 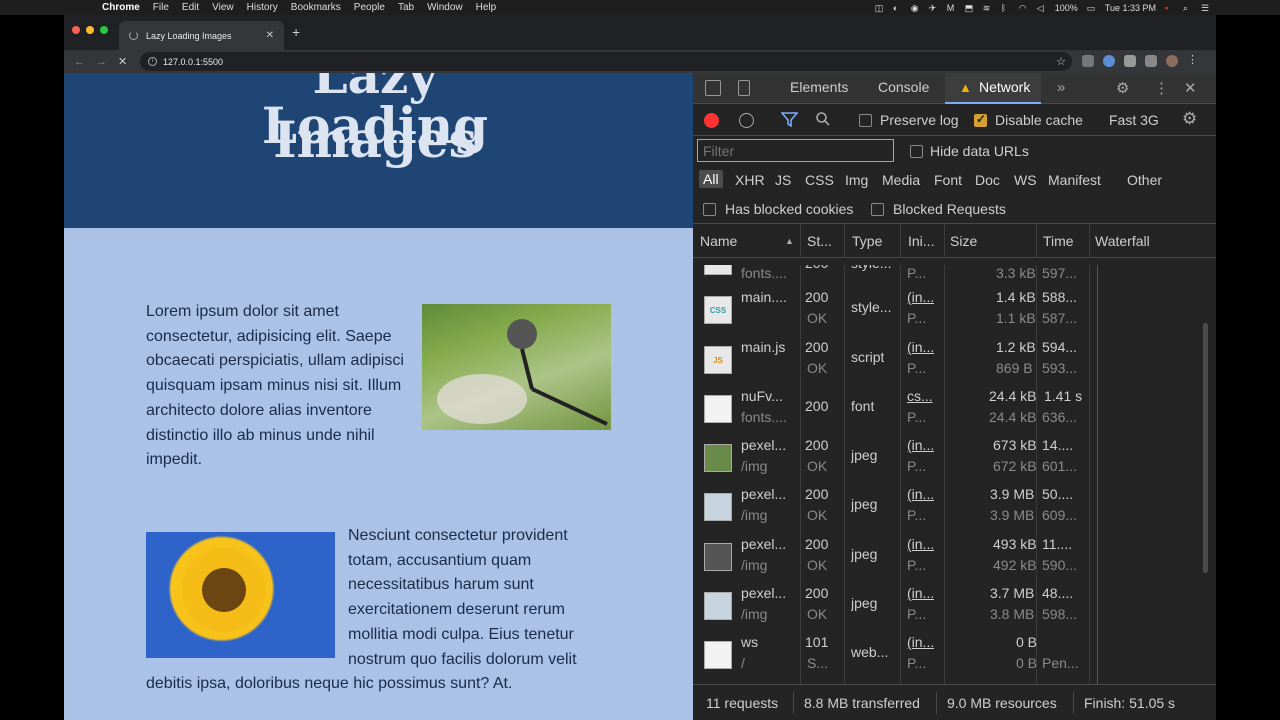 I want to click on settings-gear-icon: ⚙, so click(x=1122, y=88).